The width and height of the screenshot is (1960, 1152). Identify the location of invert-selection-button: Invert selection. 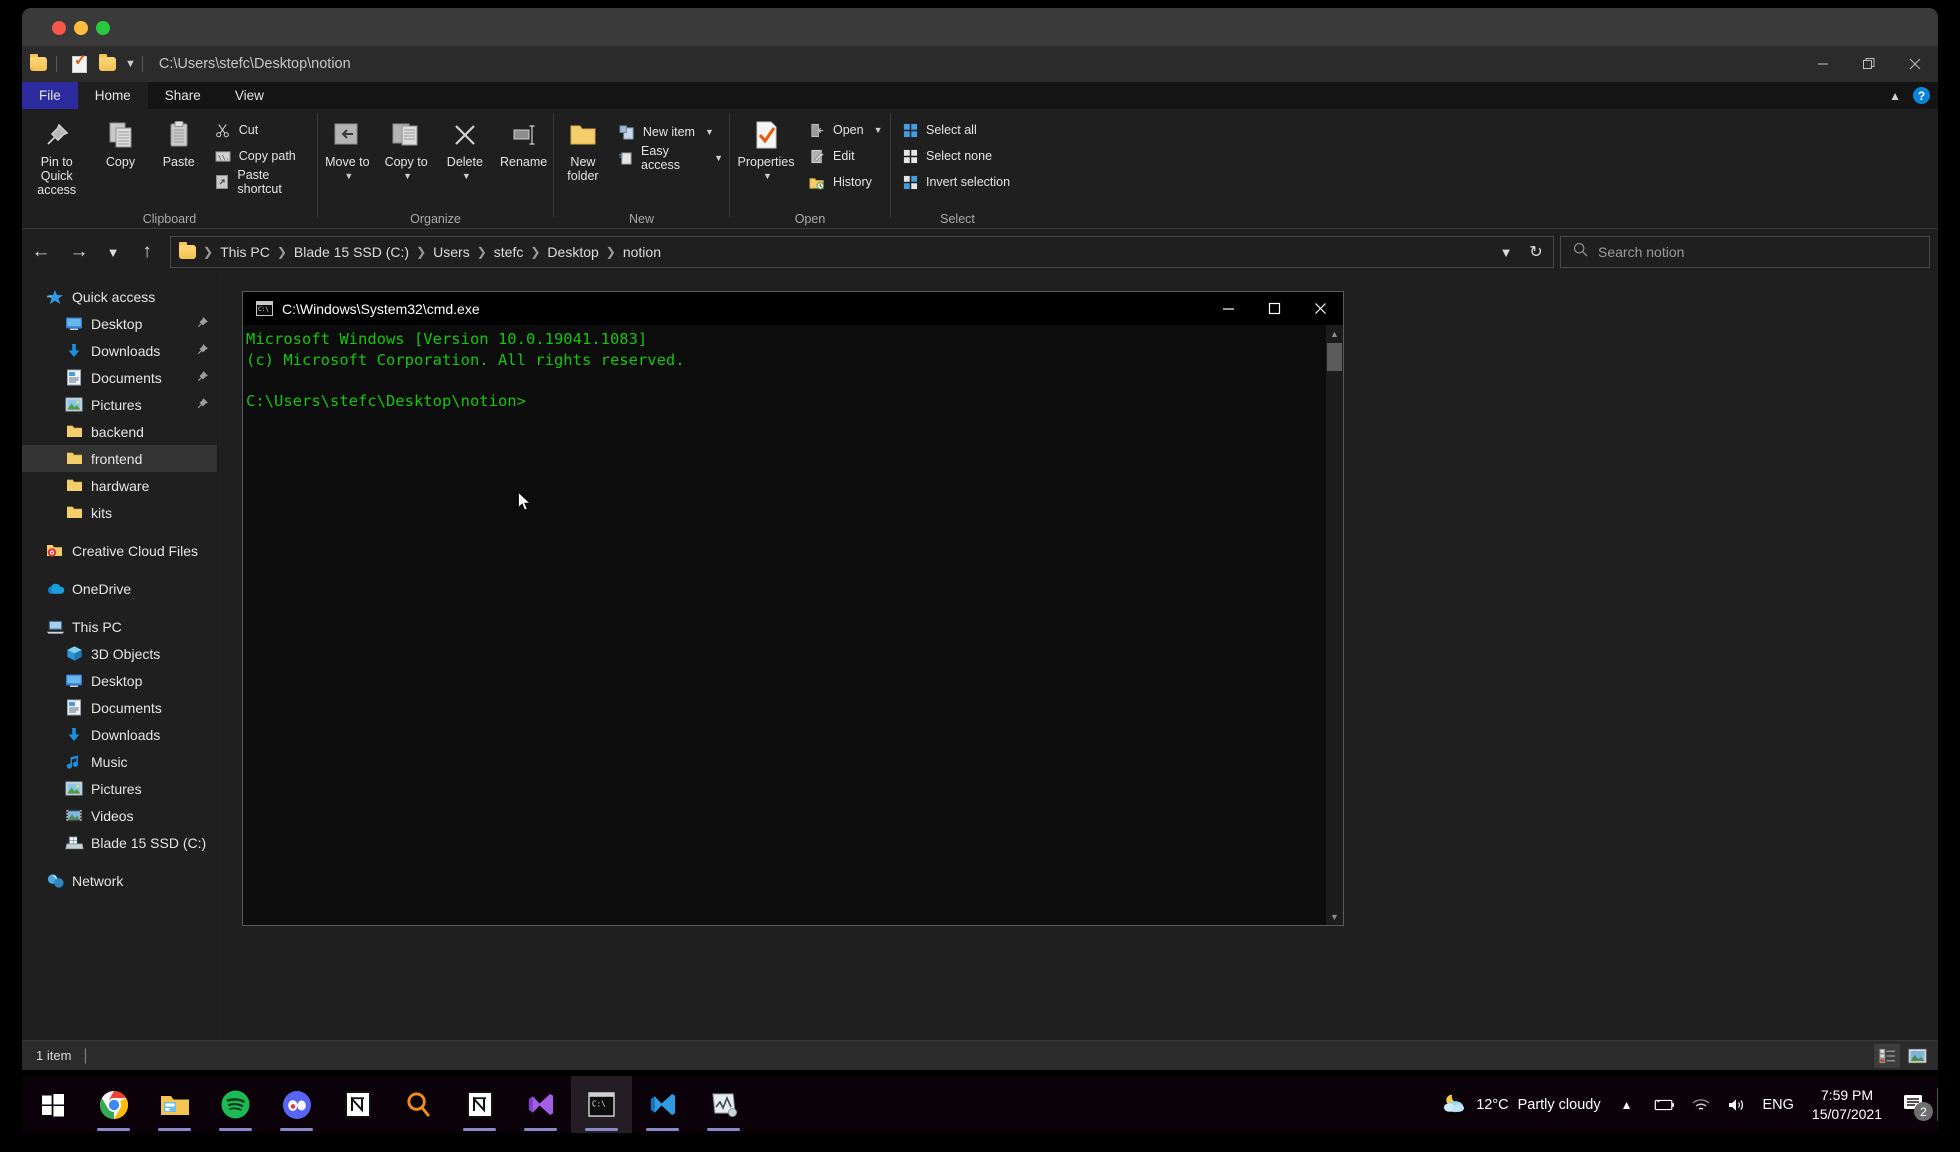
(955, 182).